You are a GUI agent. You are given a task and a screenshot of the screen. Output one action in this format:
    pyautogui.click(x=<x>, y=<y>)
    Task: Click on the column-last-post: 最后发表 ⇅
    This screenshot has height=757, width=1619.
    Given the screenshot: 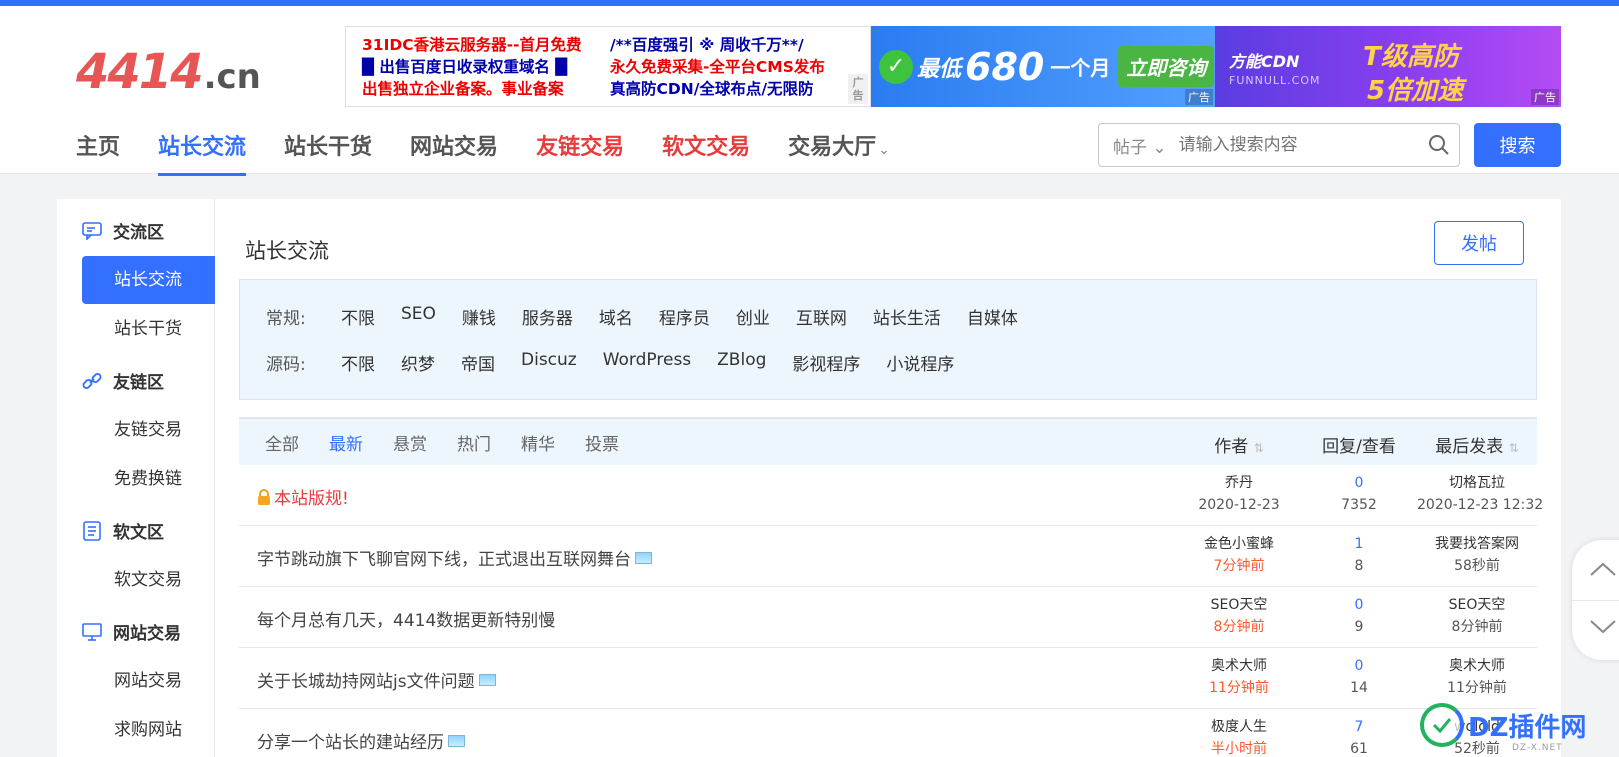 What is the action you would take?
    pyautogui.click(x=1477, y=444)
    